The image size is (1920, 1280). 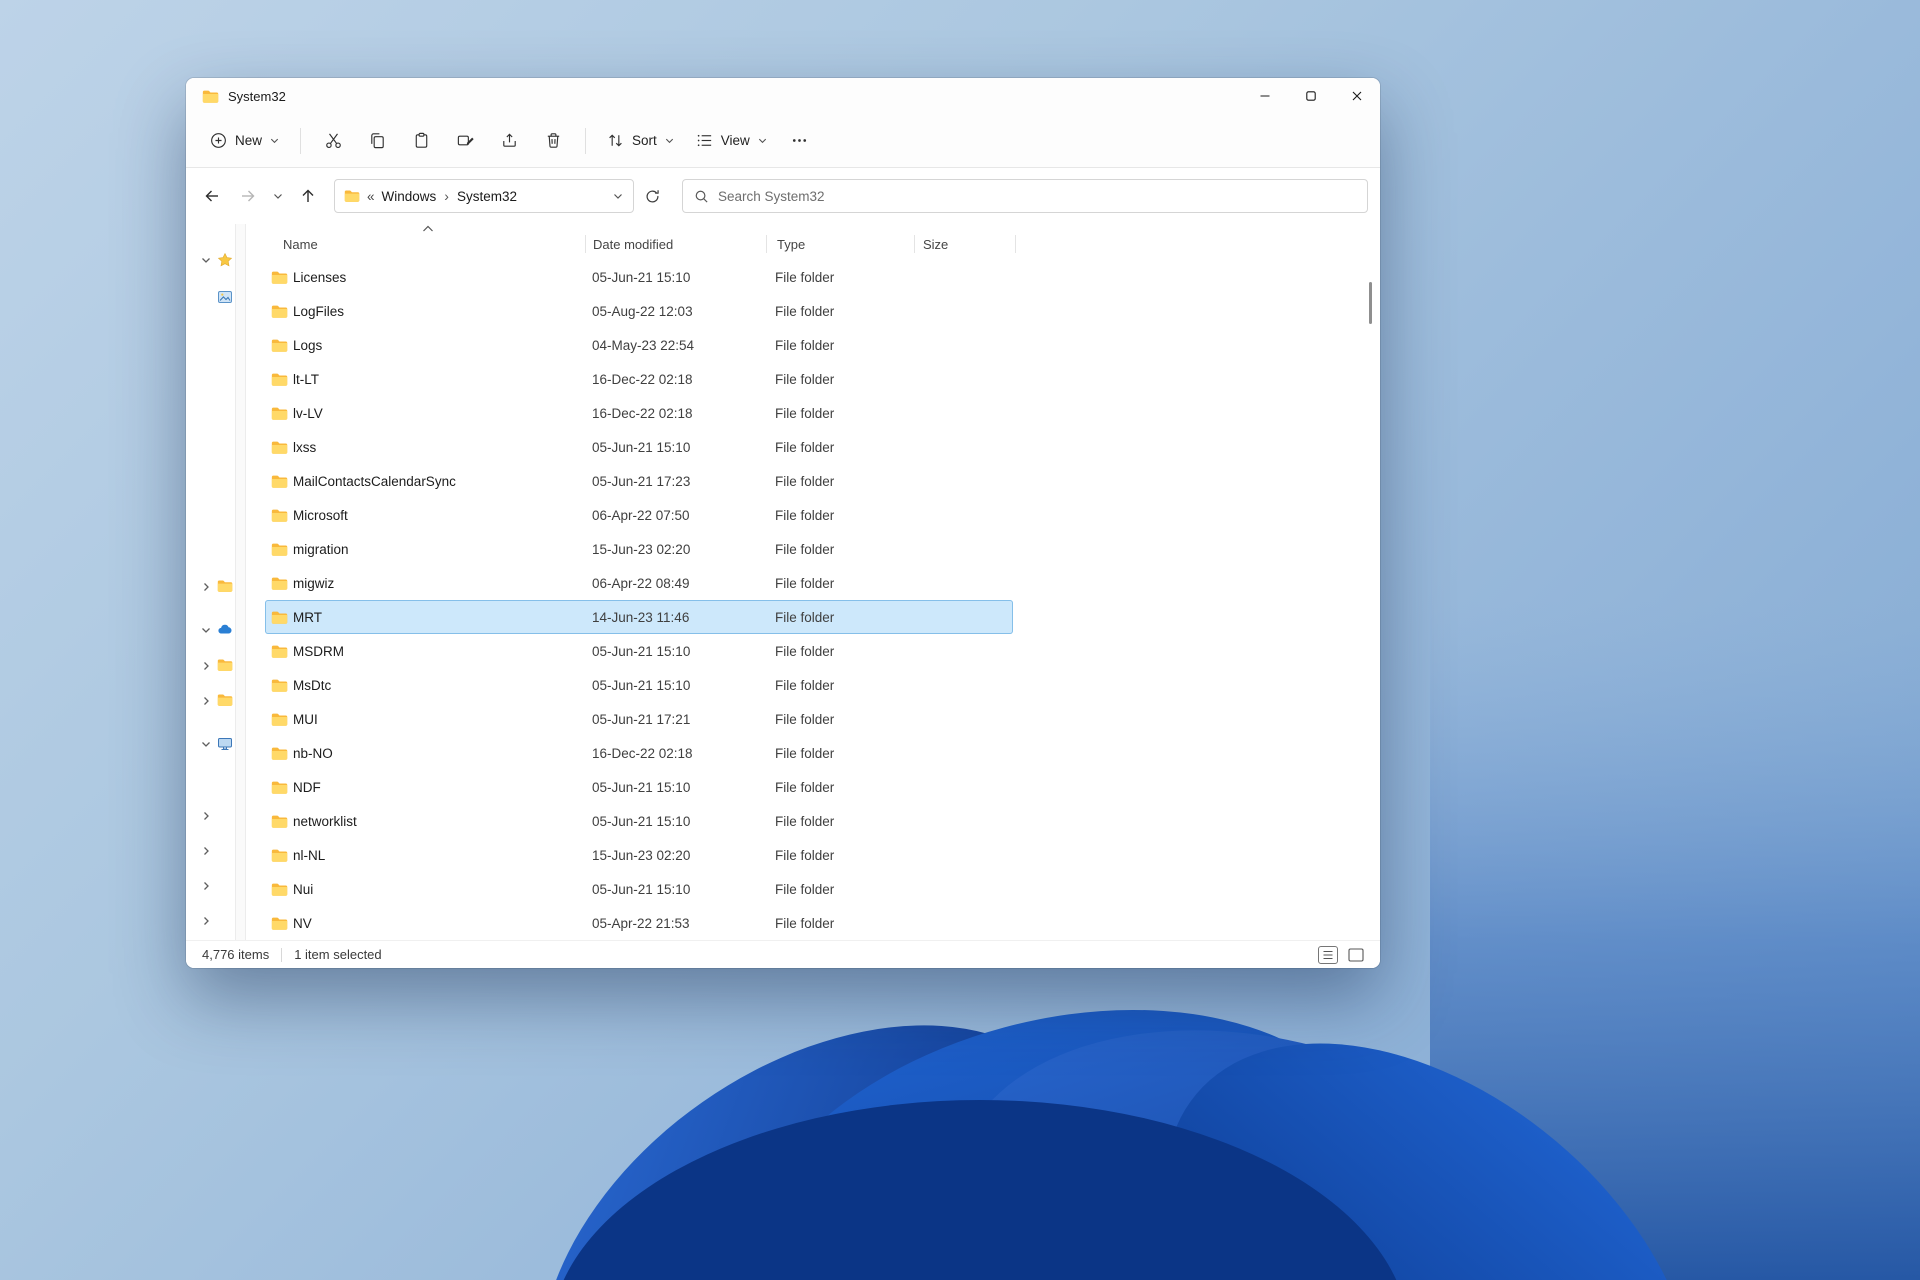 I want to click on file-row: Logs 04-May-23 22:54 File folder, so click(x=639, y=345).